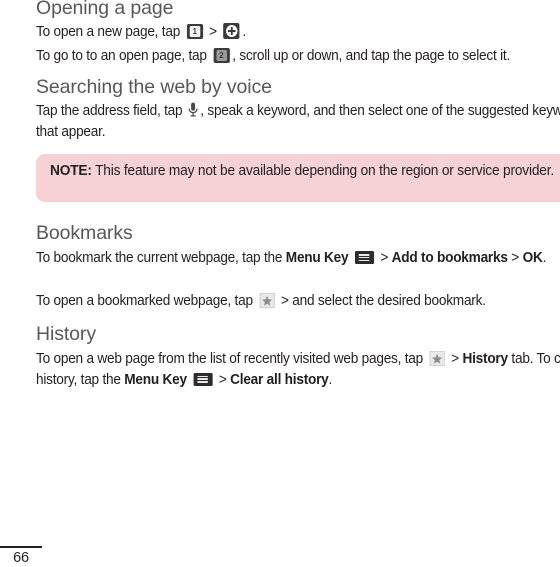  Describe the element at coordinates (154, 87) in the screenshot. I see `heading-searching-the-web-by-voice: Searching the web by voice` at that location.